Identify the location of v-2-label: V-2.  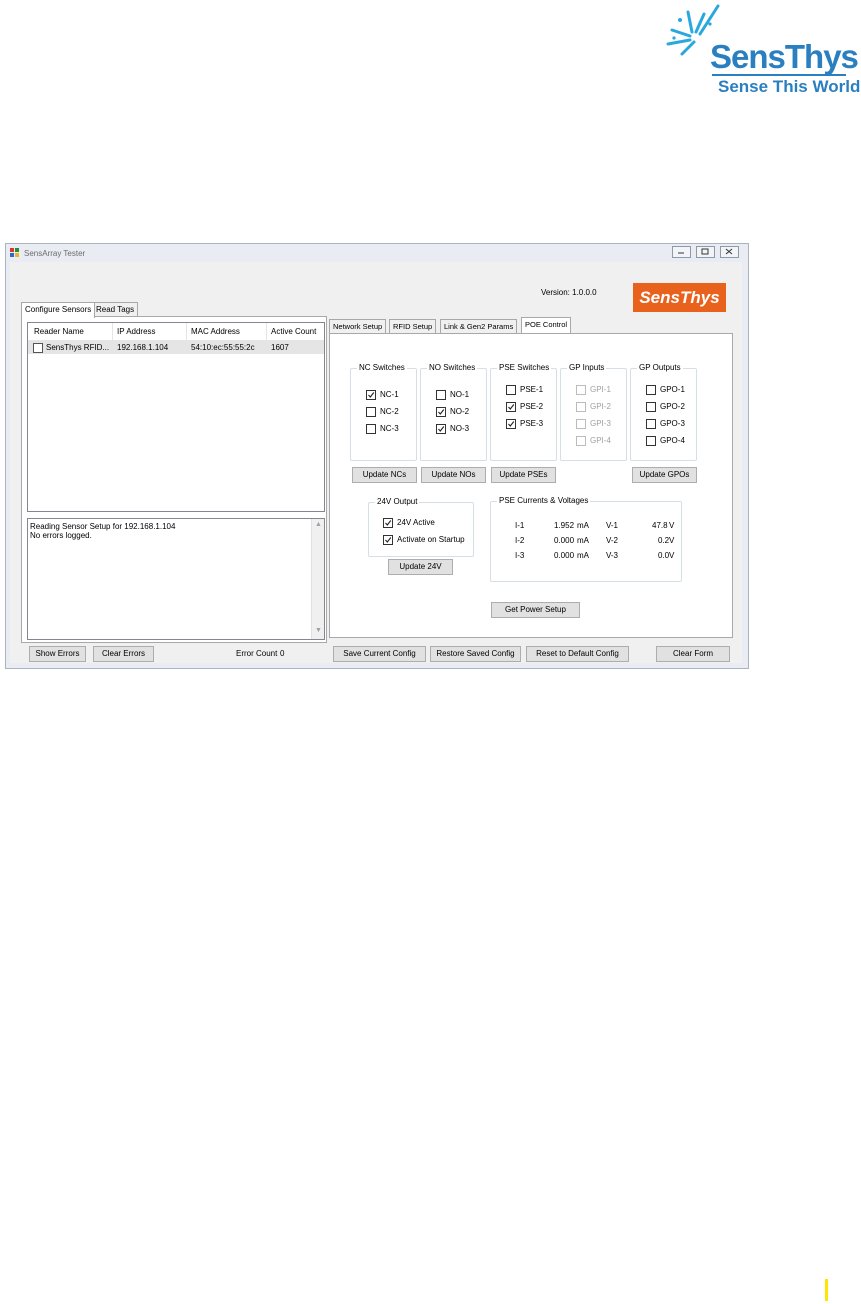
(612, 540).